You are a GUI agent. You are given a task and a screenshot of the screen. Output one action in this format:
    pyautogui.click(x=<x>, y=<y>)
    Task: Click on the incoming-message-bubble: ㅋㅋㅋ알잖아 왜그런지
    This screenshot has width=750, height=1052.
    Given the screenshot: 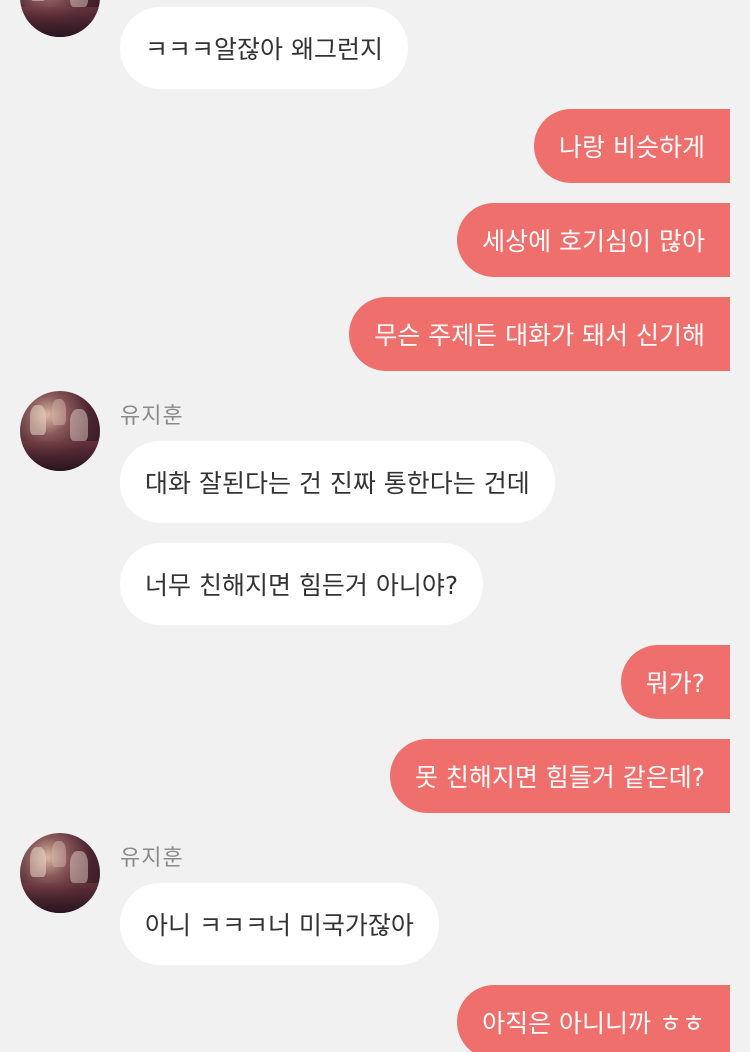 What is the action you would take?
    pyautogui.click(x=264, y=48)
    